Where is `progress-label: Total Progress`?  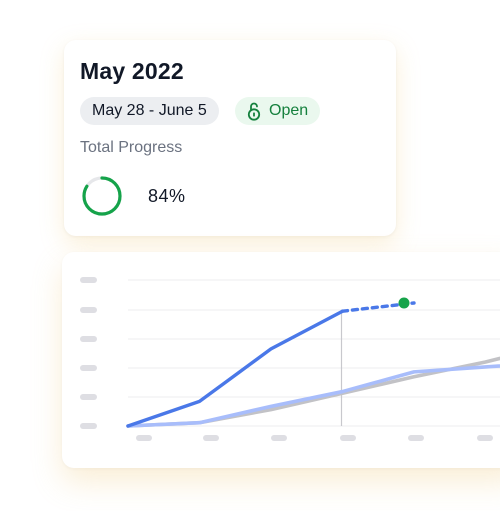 progress-label: Total Progress is located at coordinates (131, 147).